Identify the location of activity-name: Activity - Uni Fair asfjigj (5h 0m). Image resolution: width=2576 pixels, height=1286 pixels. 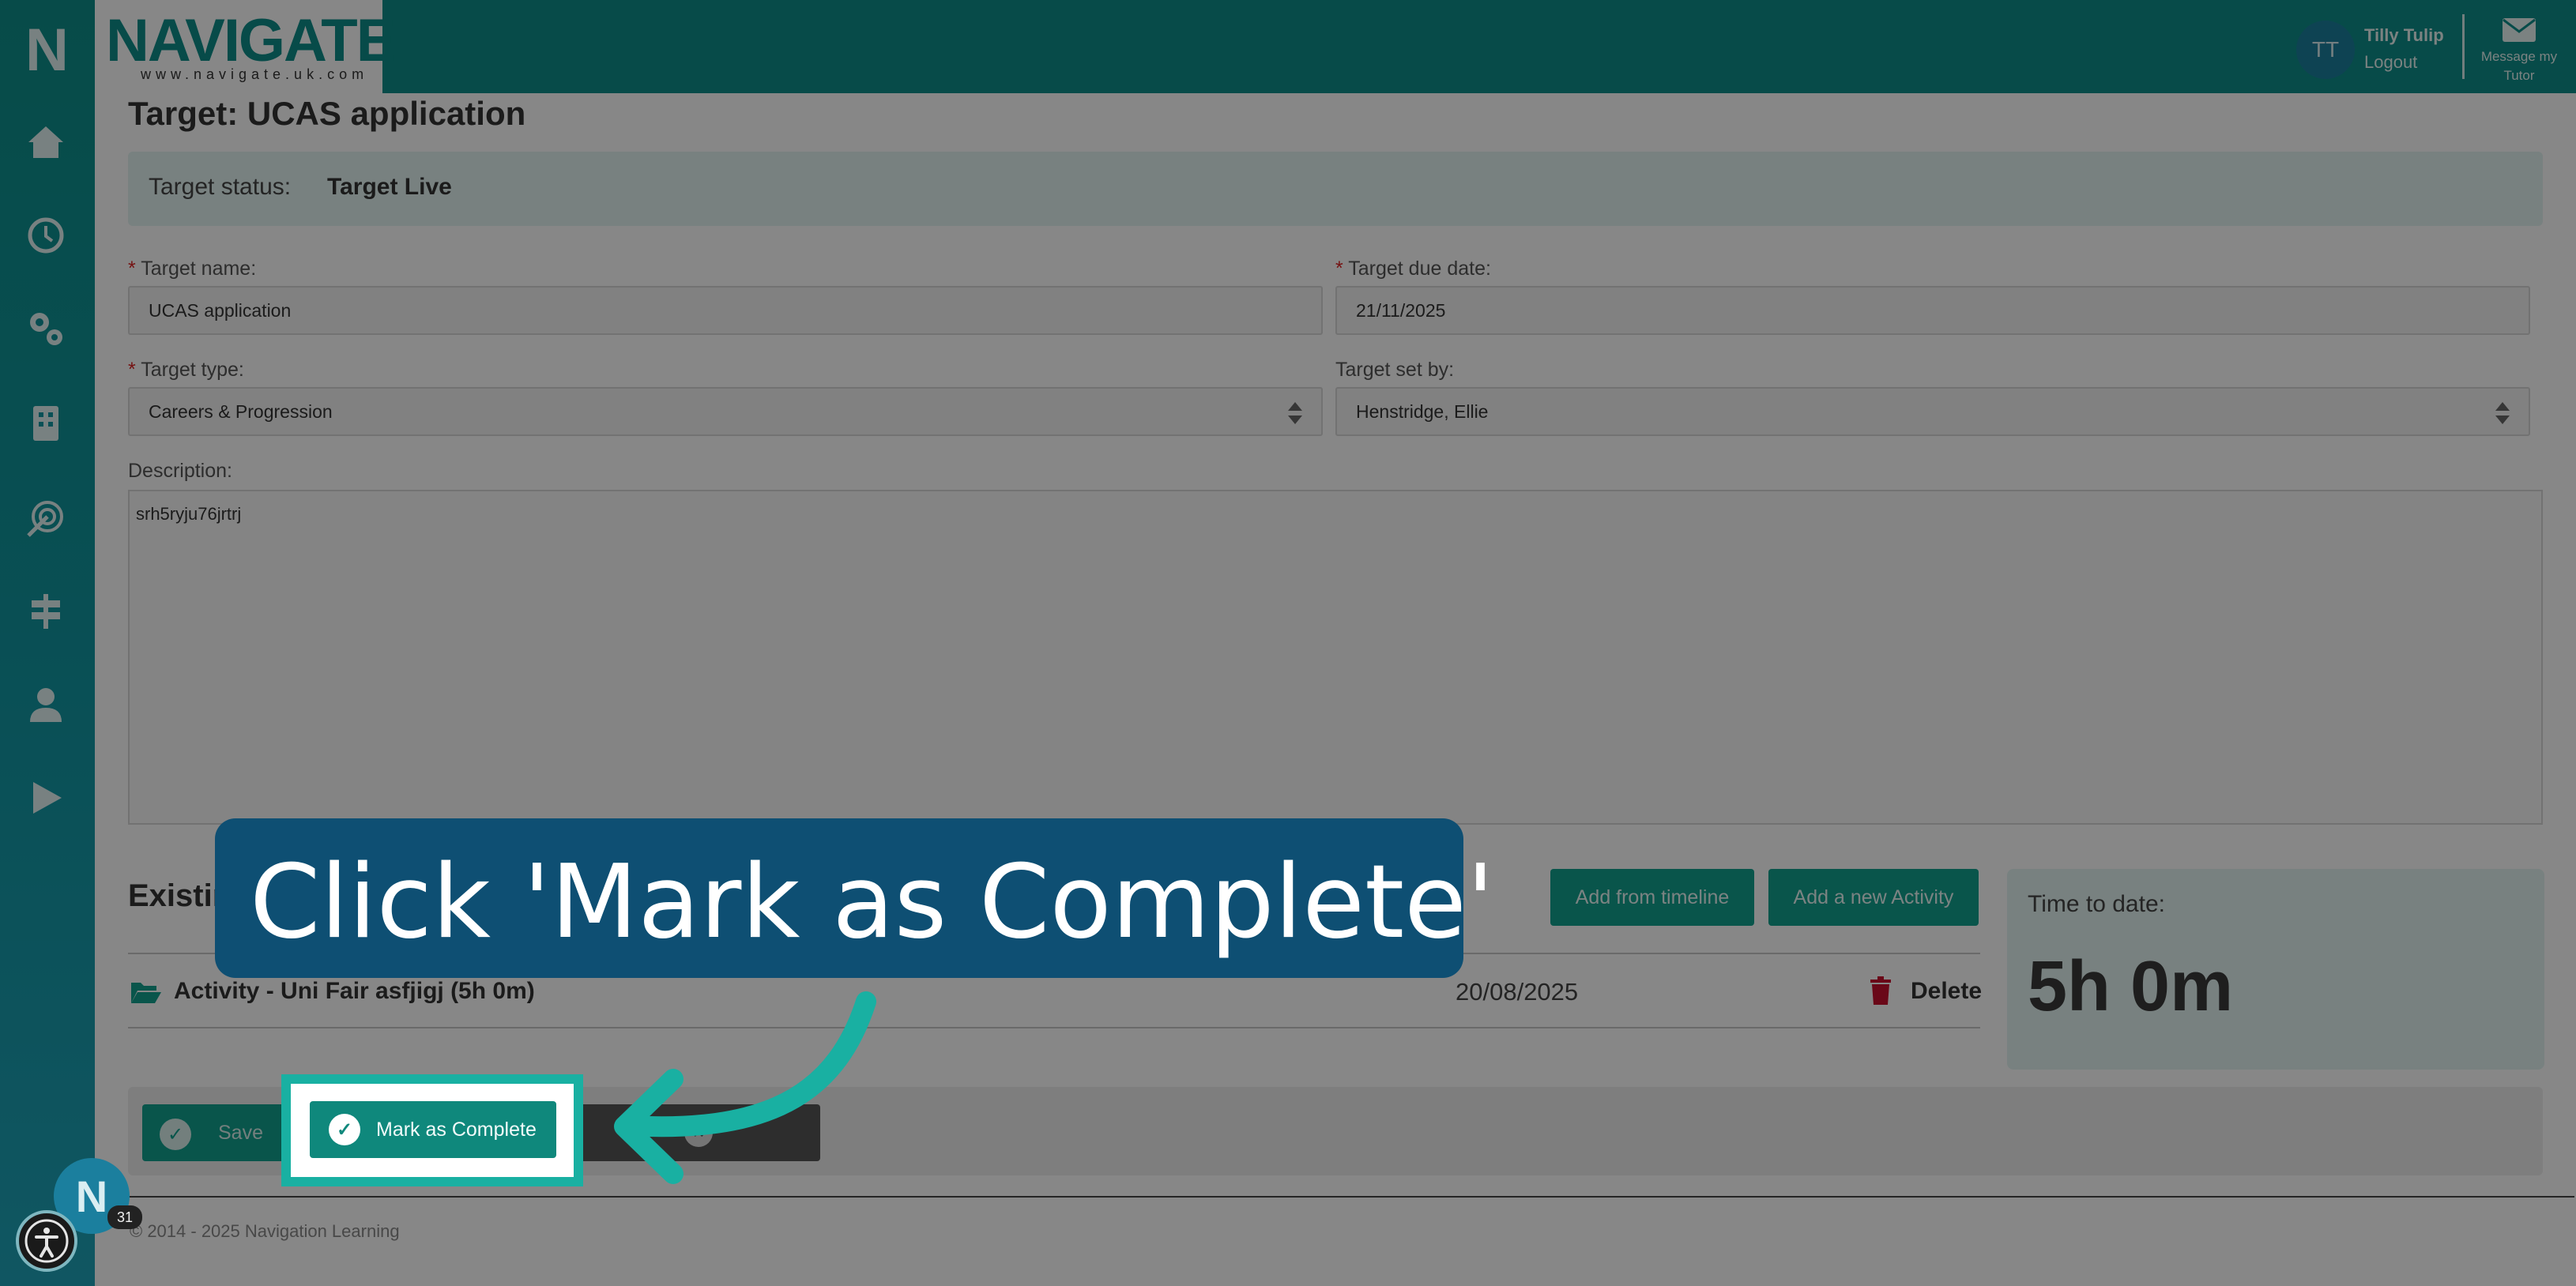
(354, 991).